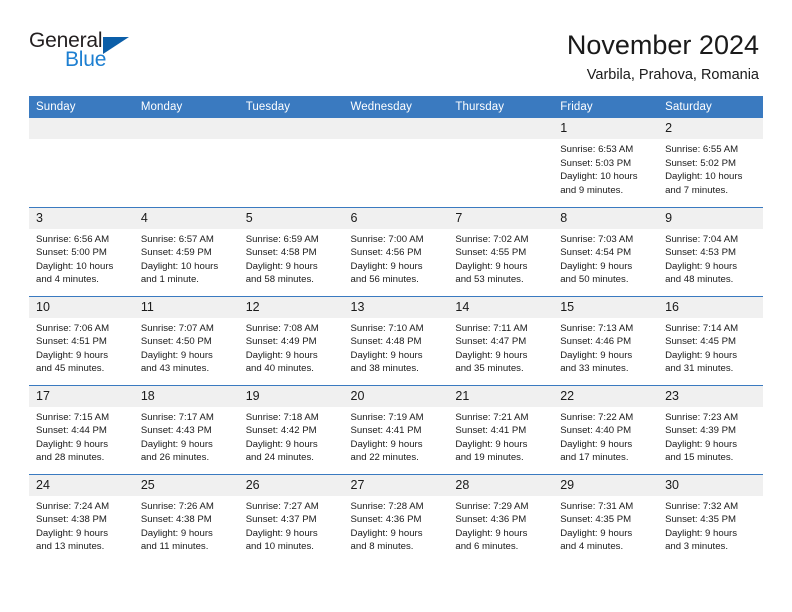  What do you see at coordinates (176, 253) in the screenshot?
I see `day-sunset-text: Sunset: 4:59 PM` at bounding box center [176, 253].